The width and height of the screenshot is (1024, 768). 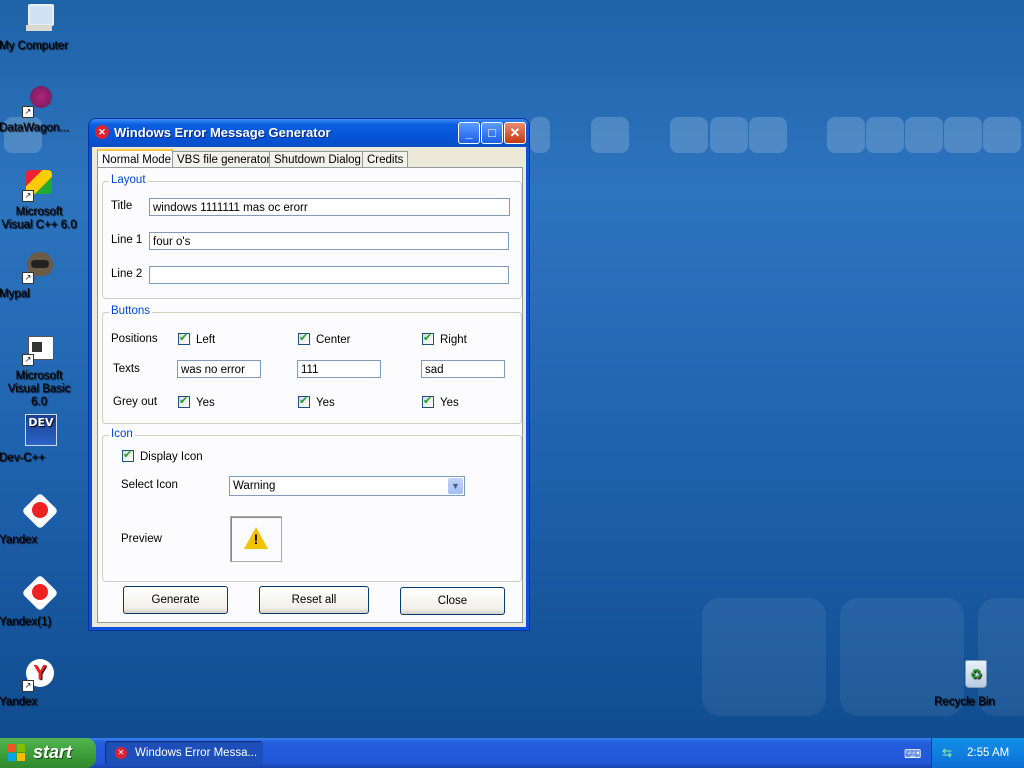 What do you see at coordinates (17, 752) in the screenshot?
I see `windows-flag-icon` at bounding box center [17, 752].